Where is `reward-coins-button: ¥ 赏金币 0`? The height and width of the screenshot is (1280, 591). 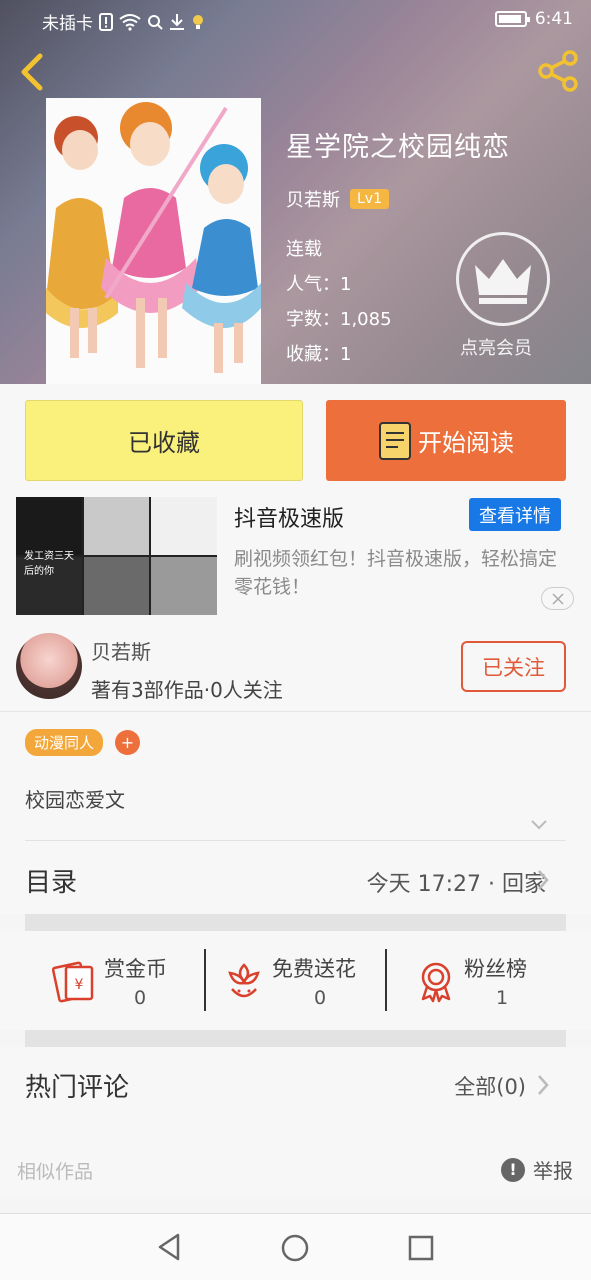
reward-coins-button: ¥ 赏金币 0 is located at coordinates (117, 981).